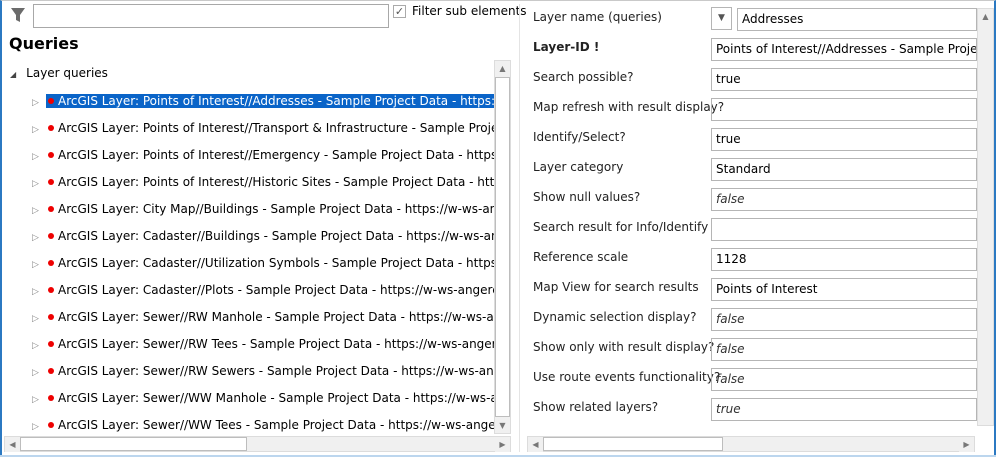 This screenshot has height=468, width=996. What do you see at coordinates (399, 11) in the screenshot?
I see `filter-sub-elements-checkbox: ✓` at bounding box center [399, 11].